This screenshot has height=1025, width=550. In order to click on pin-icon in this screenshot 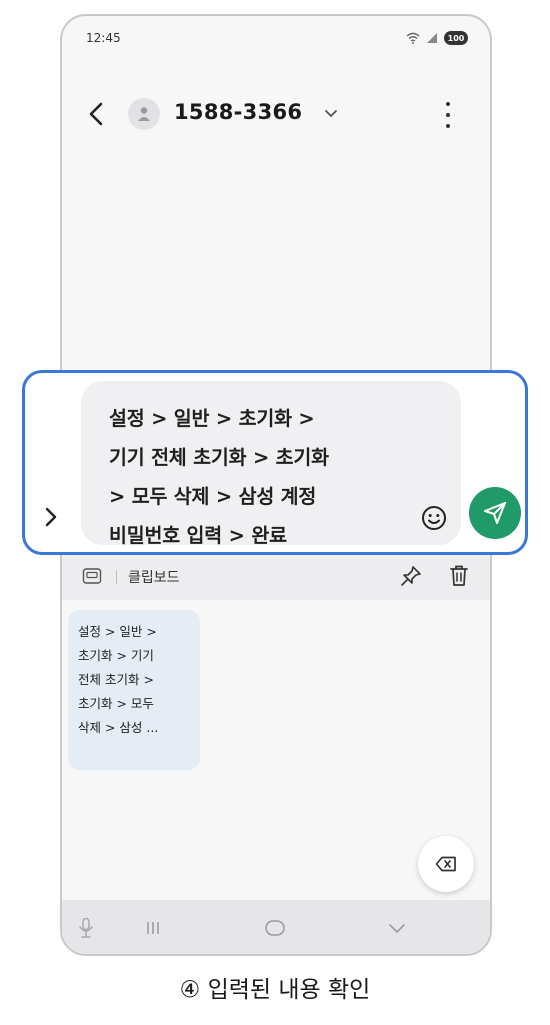, I will do `click(411, 576)`.